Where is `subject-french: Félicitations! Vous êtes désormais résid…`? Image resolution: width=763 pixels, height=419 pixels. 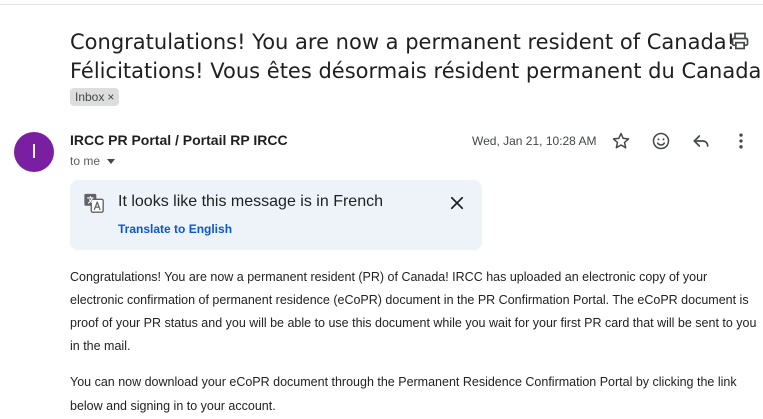 subject-french: Félicitations! Vous êtes désormais résid… is located at coordinates (416, 71).